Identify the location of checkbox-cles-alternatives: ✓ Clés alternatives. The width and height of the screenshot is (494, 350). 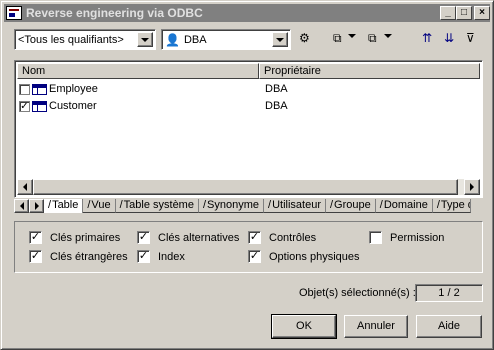
(188, 237).